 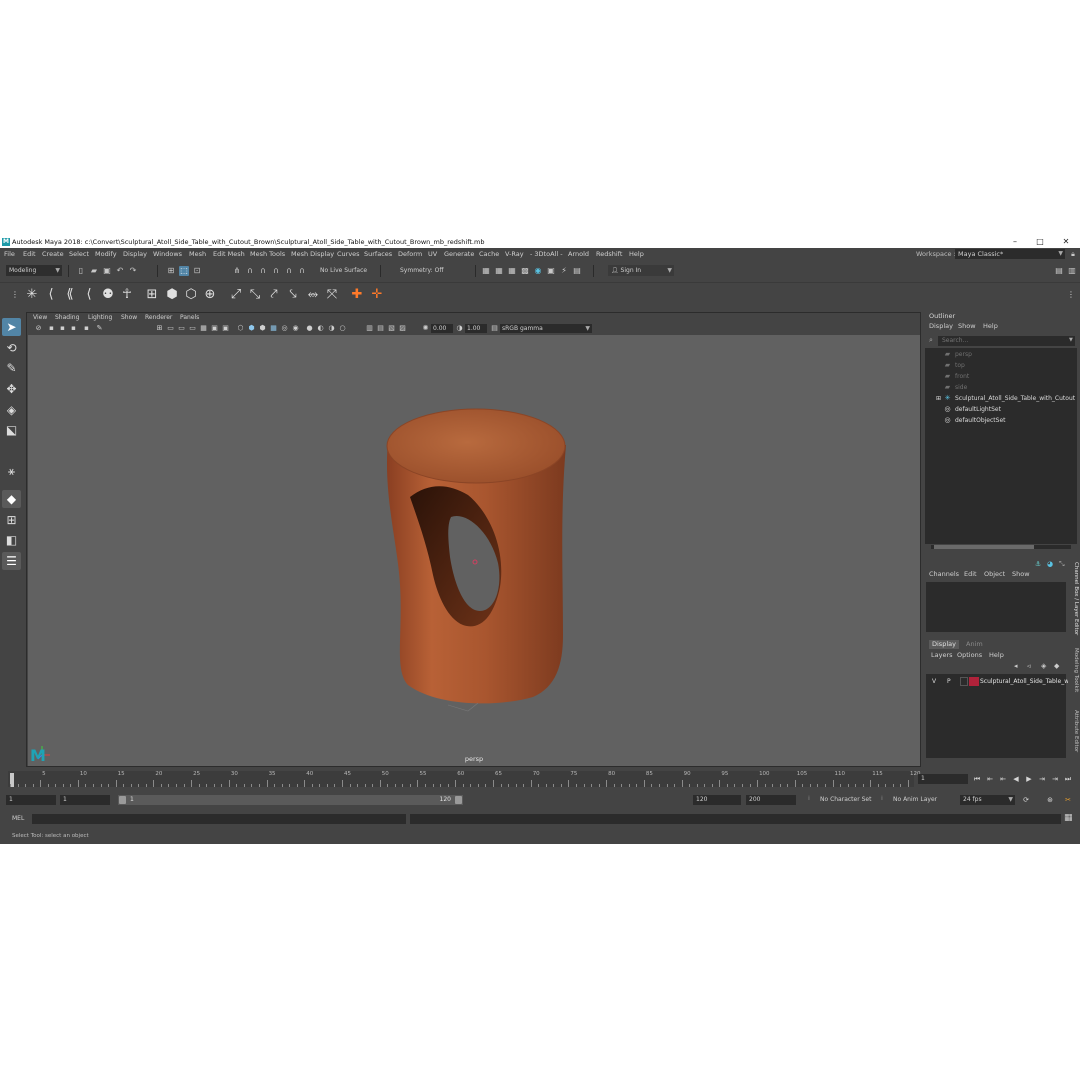 What do you see at coordinates (494, 328) in the screenshot?
I see `color-management-icon: ▤` at bounding box center [494, 328].